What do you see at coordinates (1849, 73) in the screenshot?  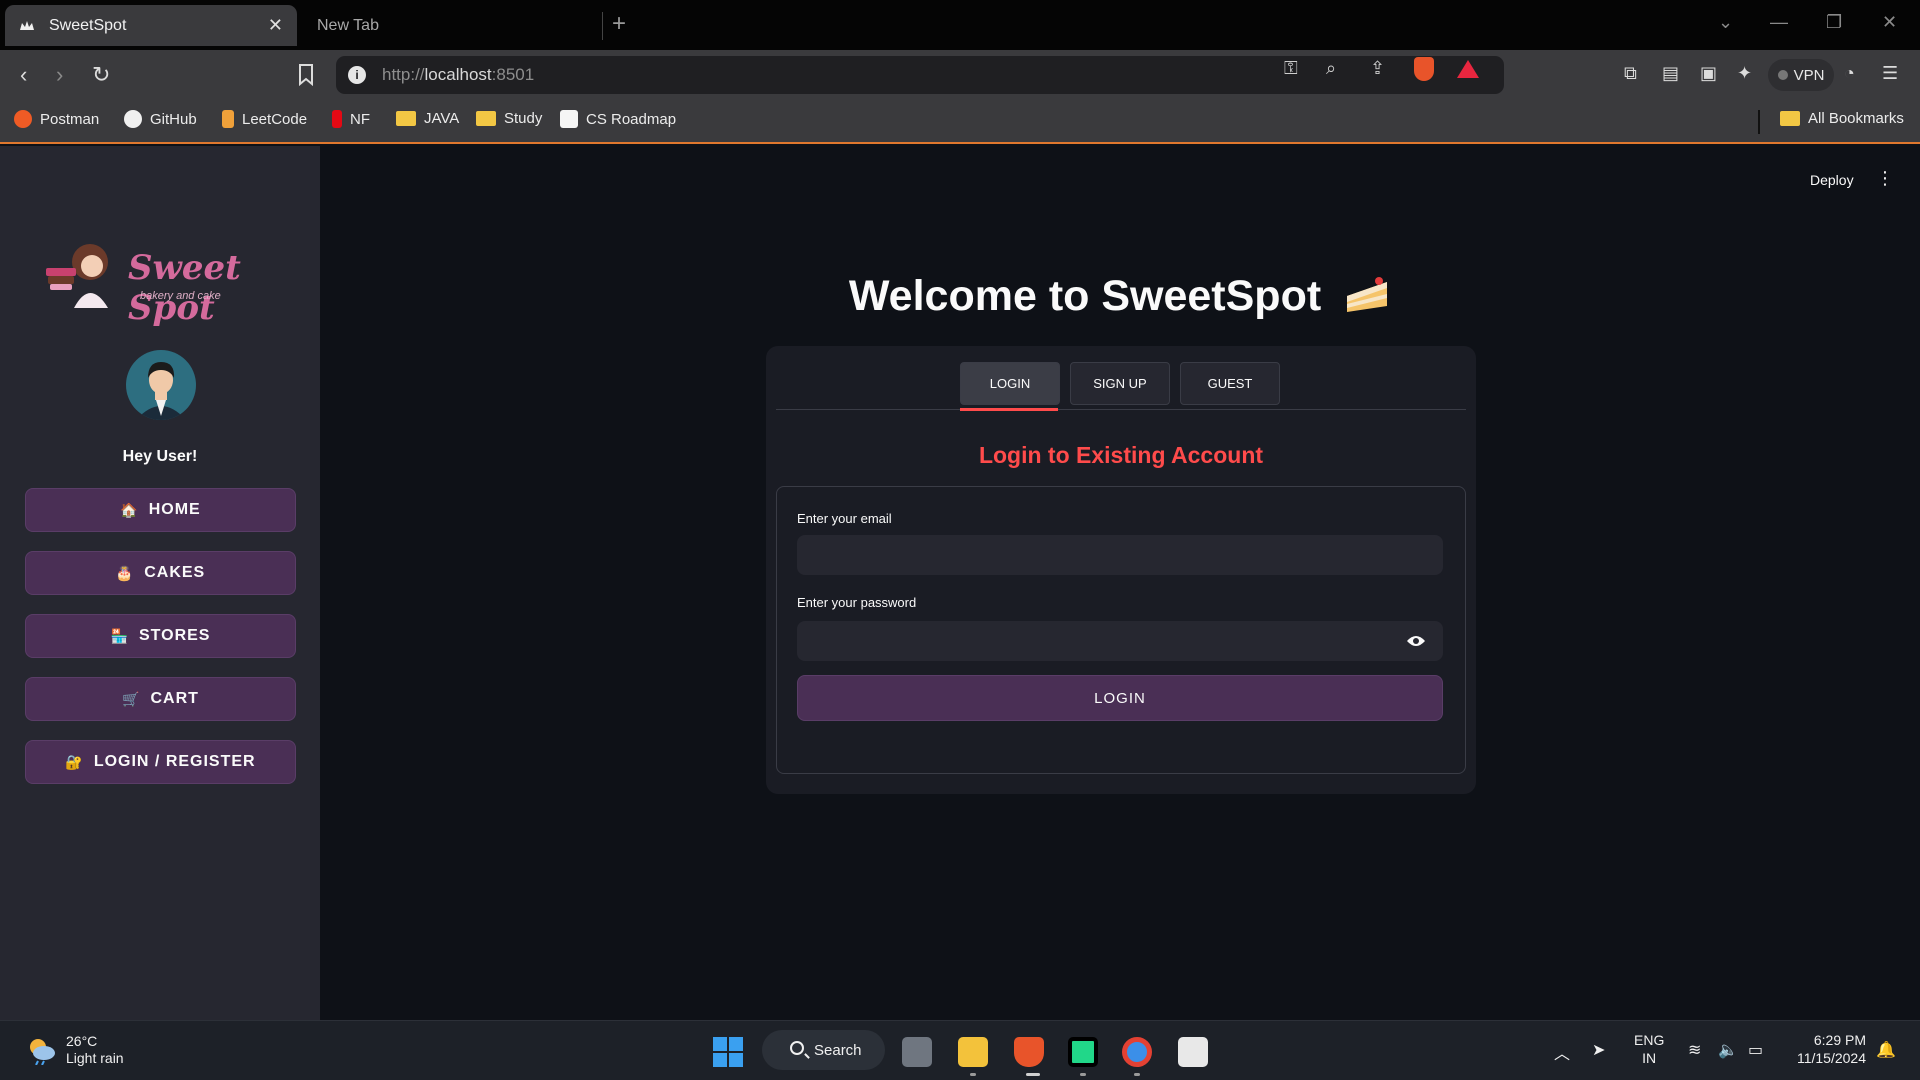 I see `profile-icon: ◔` at bounding box center [1849, 73].